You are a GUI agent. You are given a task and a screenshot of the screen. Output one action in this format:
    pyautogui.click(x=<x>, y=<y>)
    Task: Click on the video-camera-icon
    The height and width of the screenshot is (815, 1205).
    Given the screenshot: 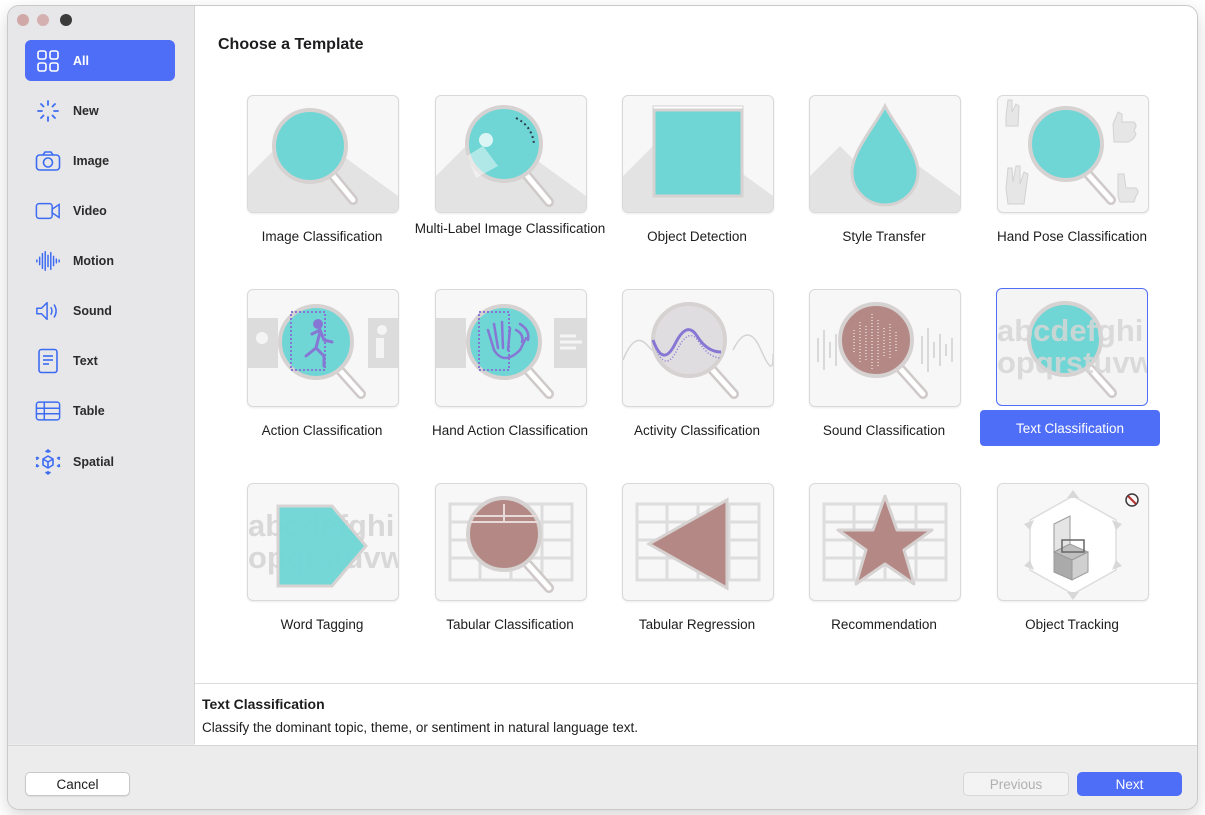 What is the action you would take?
    pyautogui.click(x=48, y=211)
    